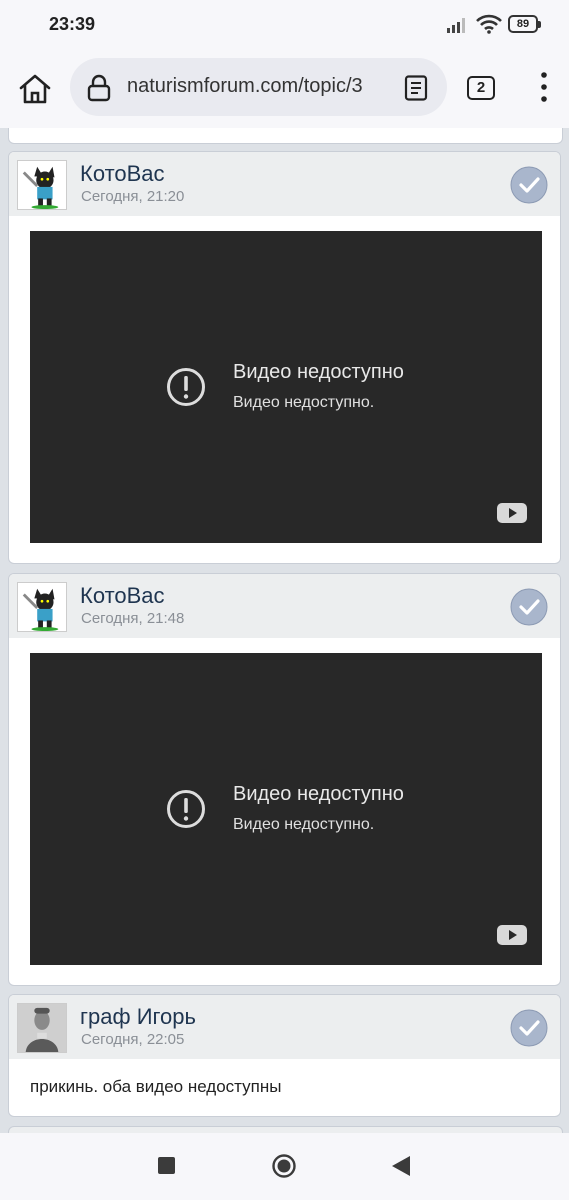  I want to click on status-time: 23:39, so click(72, 24).